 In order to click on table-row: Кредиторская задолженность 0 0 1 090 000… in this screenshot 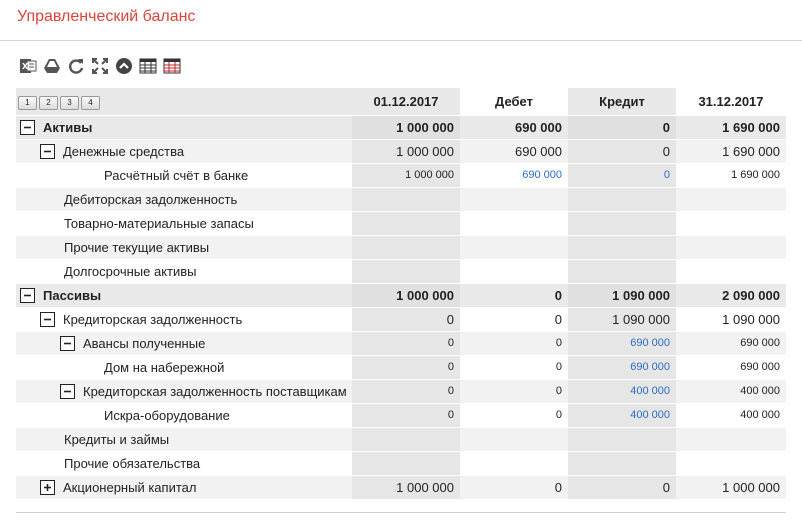, I will do `click(401, 318)`.